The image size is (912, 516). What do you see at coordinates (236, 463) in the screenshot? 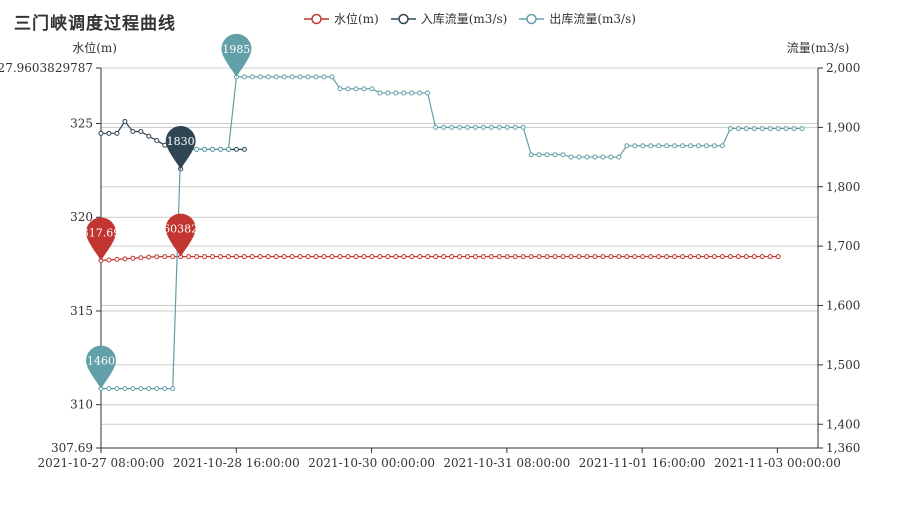
I see `x-tick-label: 2021-10-28 16:00:00` at bounding box center [236, 463].